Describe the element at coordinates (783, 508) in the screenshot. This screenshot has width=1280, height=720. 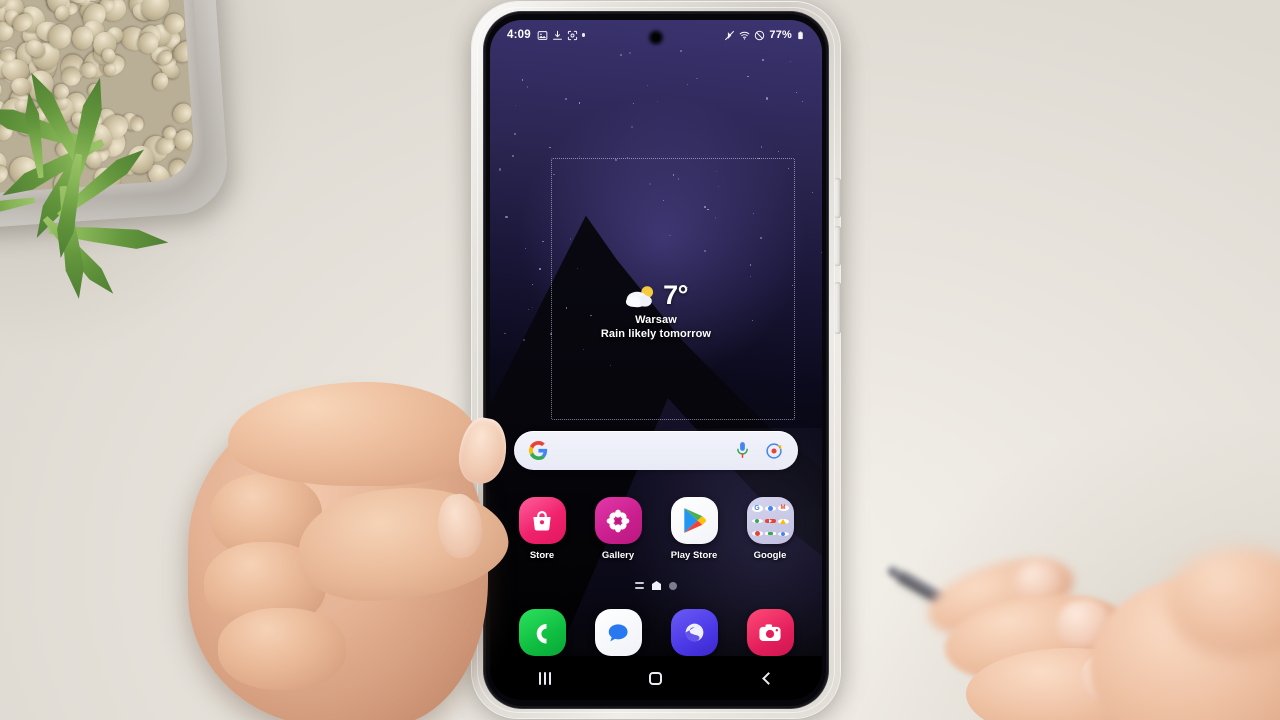
I see `folder-mini-gmail-icon: M` at that location.